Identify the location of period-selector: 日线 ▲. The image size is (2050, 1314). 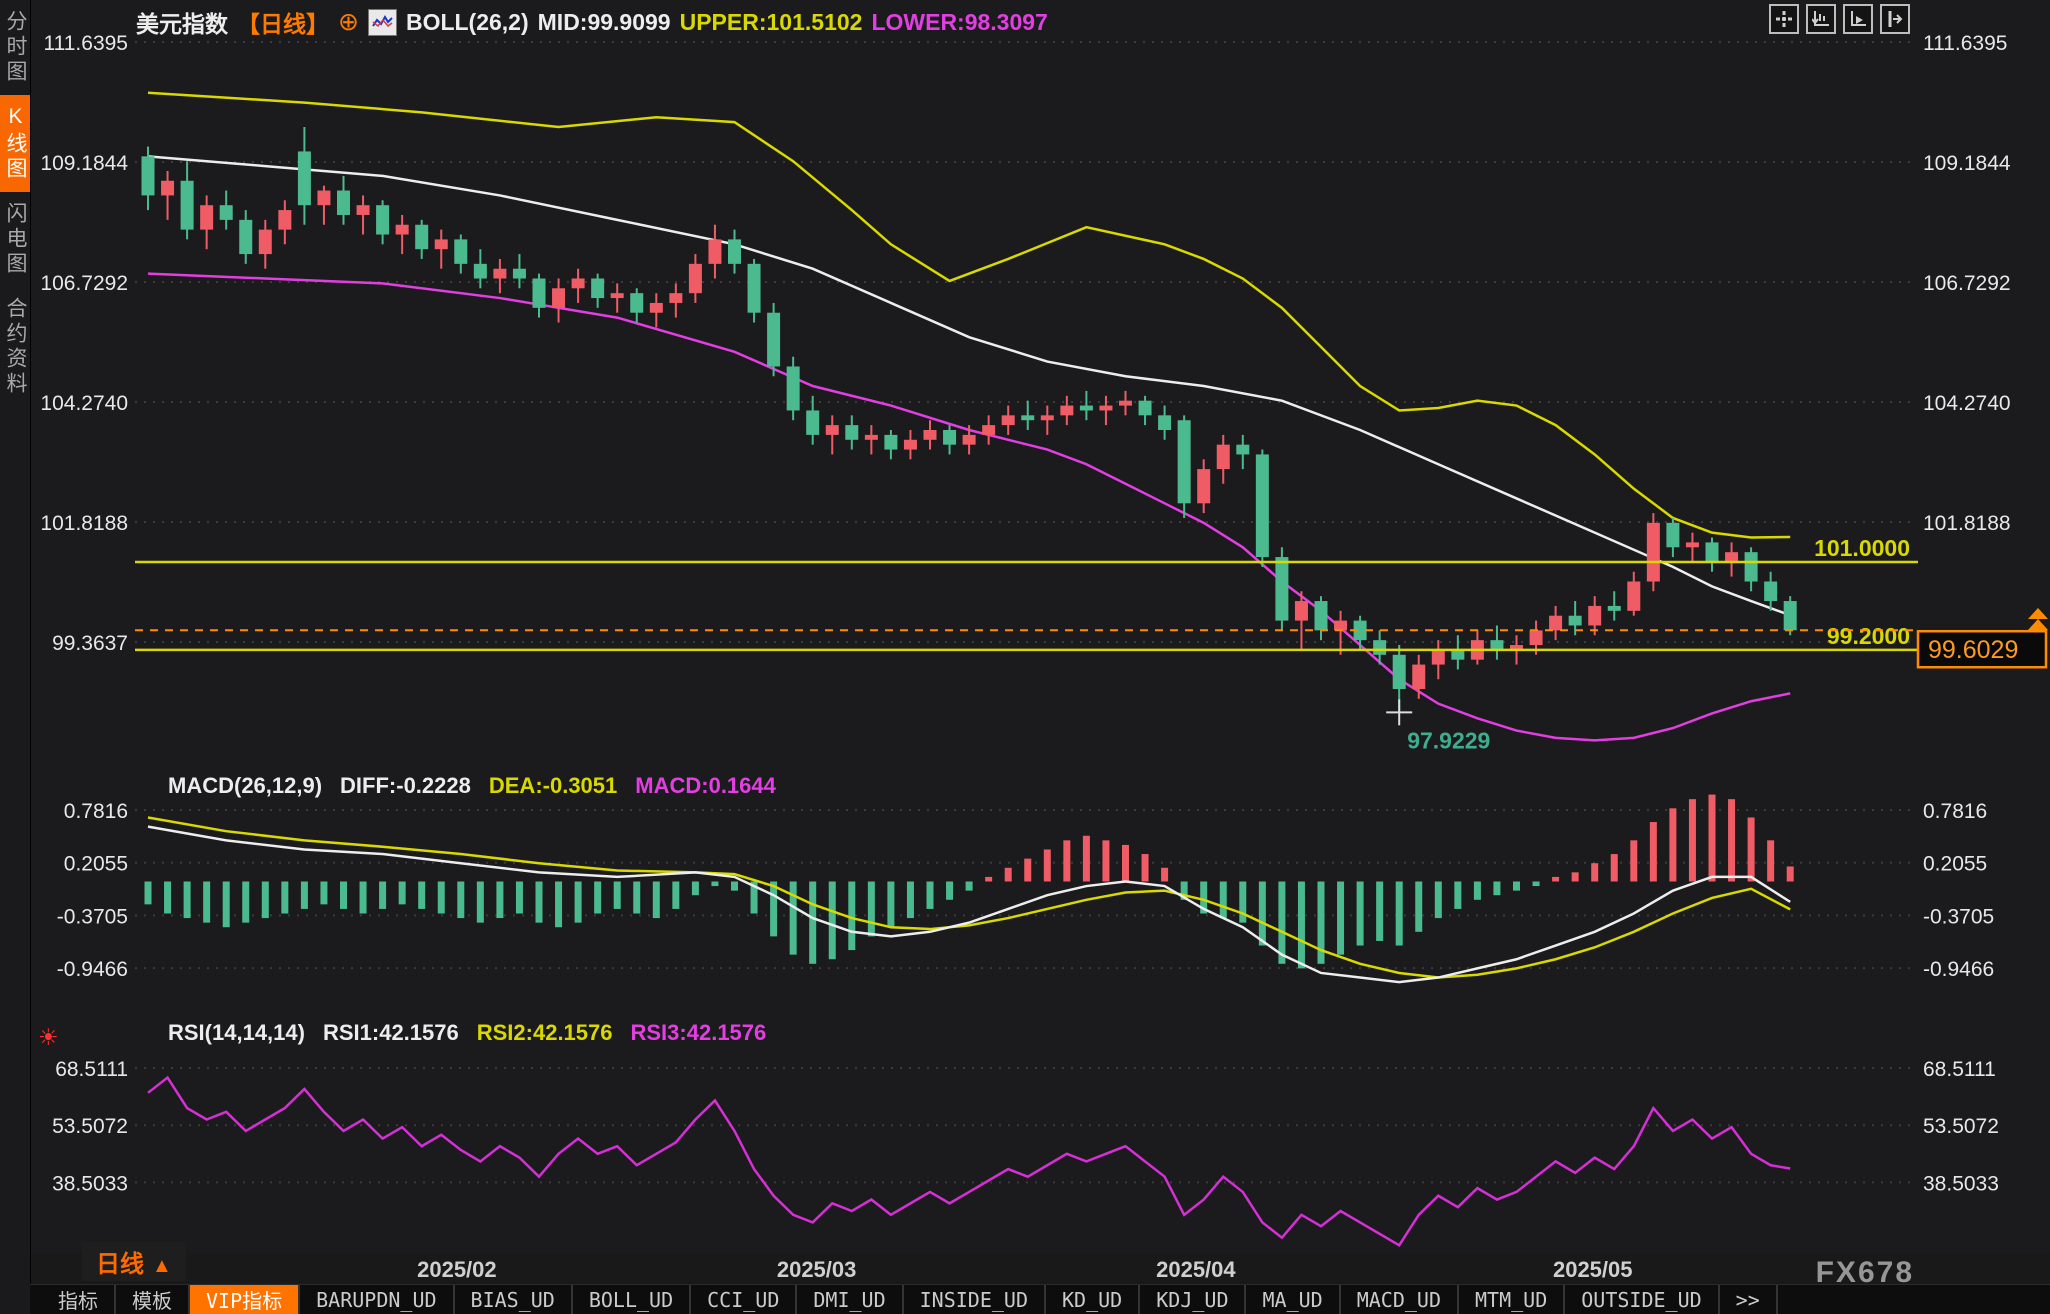
(134, 1261).